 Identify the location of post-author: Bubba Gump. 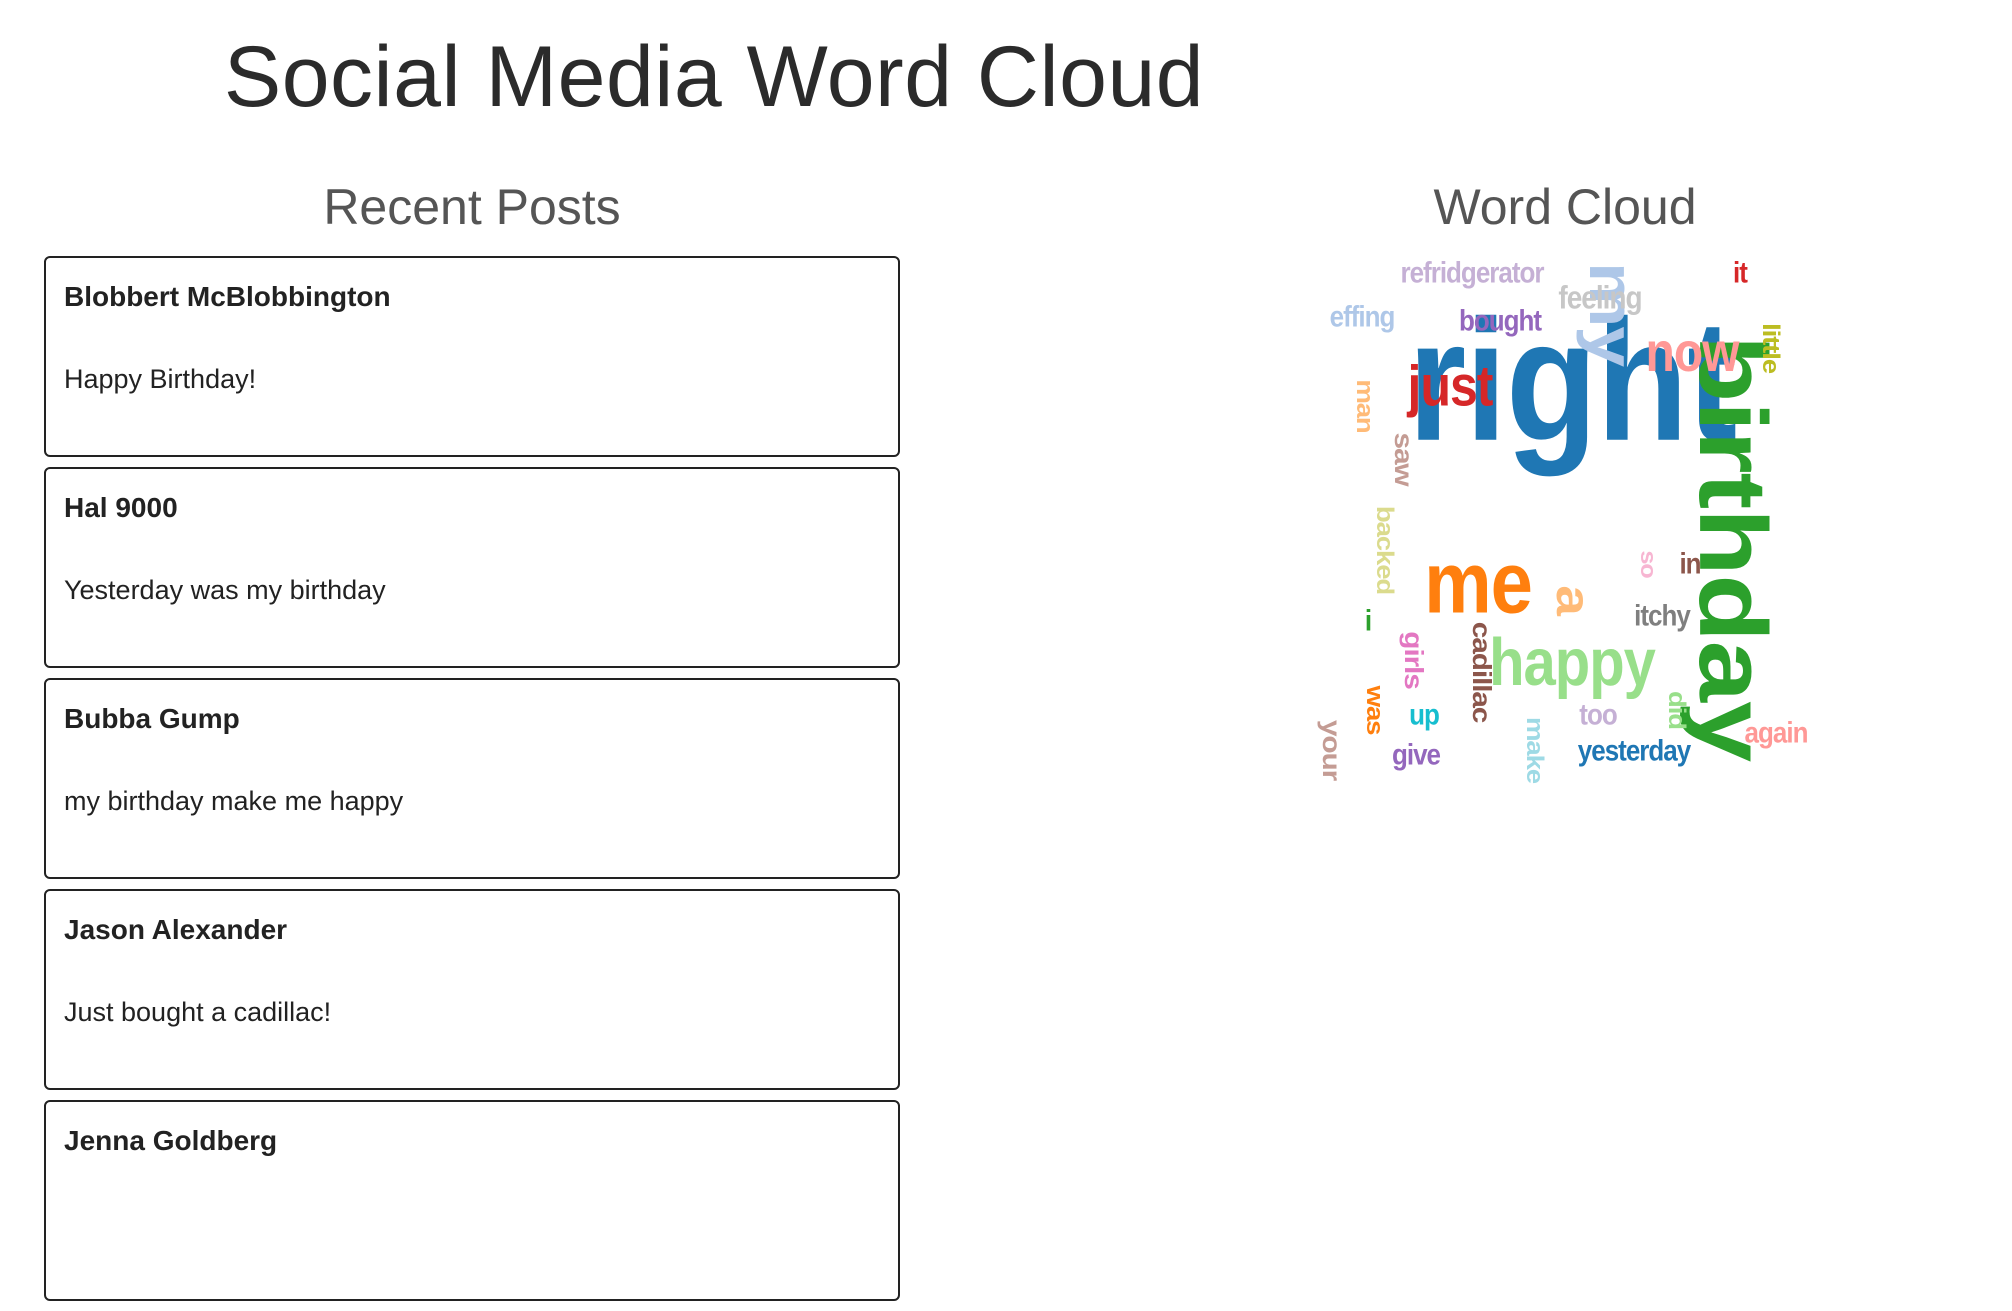
(152, 718).